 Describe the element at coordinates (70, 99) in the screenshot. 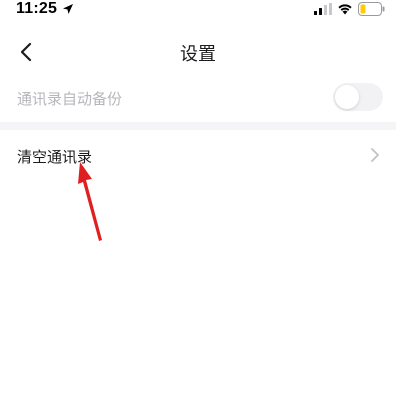

I see `auto-backup-label: 通讯录自动备份` at that location.